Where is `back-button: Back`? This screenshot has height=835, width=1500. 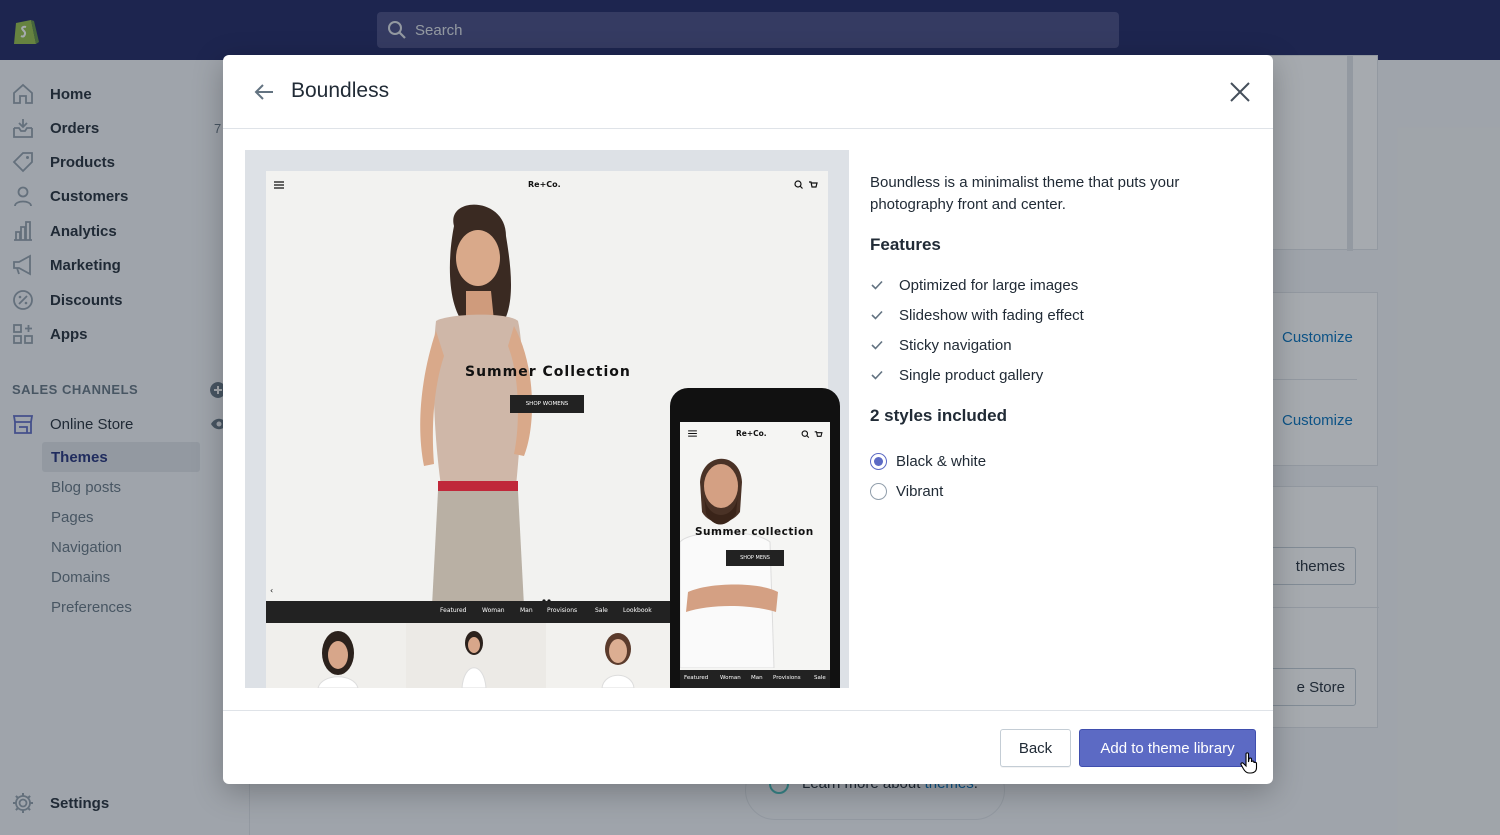
back-button: Back is located at coordinates (1035, 748).